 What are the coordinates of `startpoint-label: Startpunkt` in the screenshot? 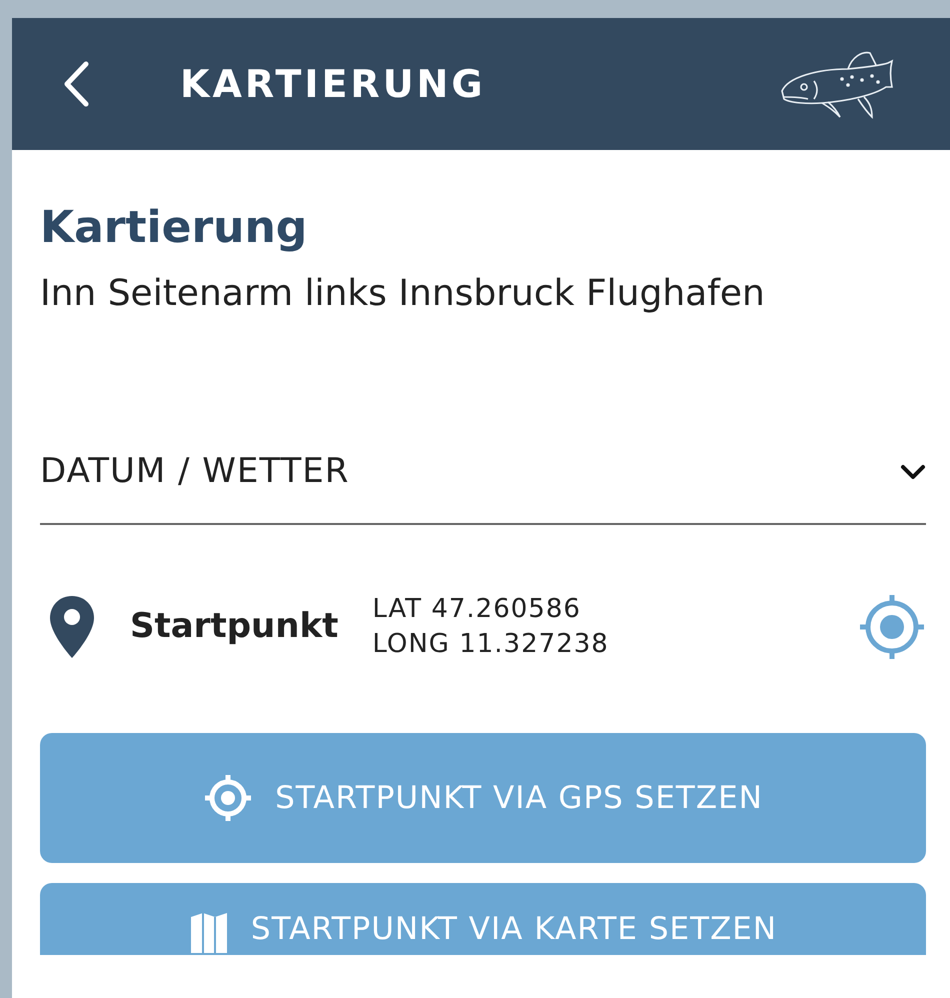 It's located at (234, 626).